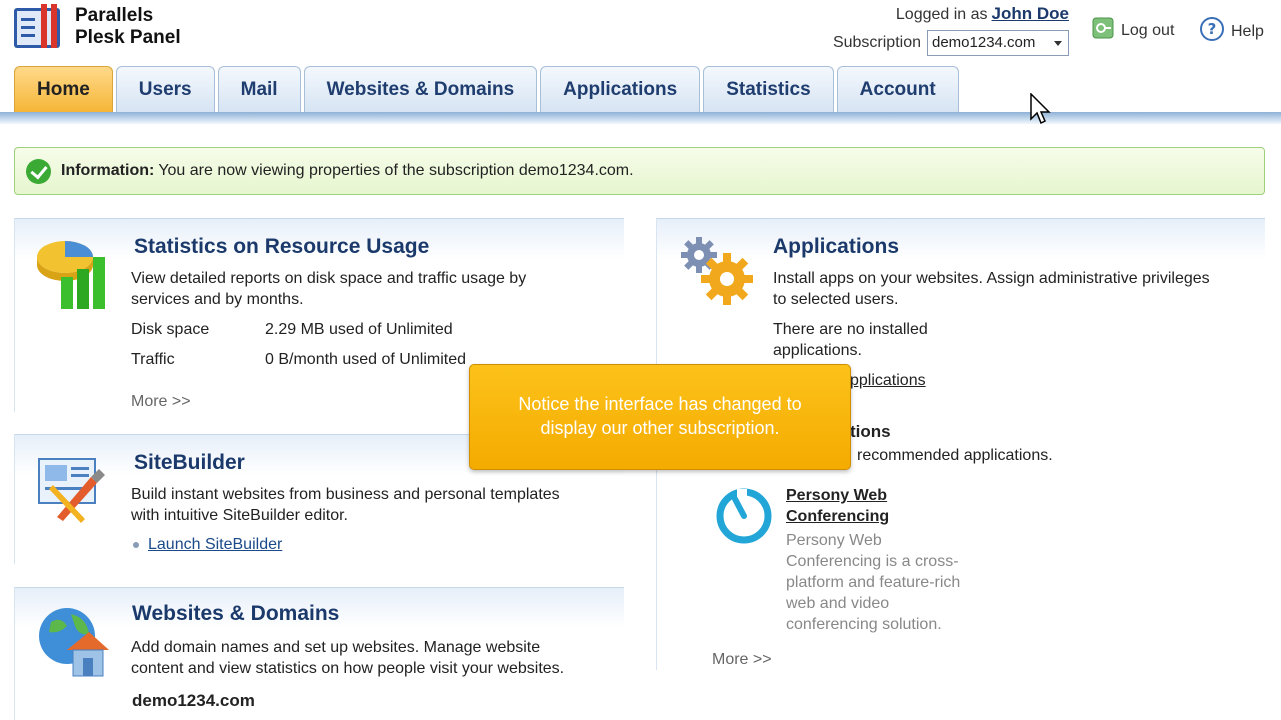 This screenshot has width=1281, height=720. I want to click on applications-more-link: More >>, so click(742, 660).